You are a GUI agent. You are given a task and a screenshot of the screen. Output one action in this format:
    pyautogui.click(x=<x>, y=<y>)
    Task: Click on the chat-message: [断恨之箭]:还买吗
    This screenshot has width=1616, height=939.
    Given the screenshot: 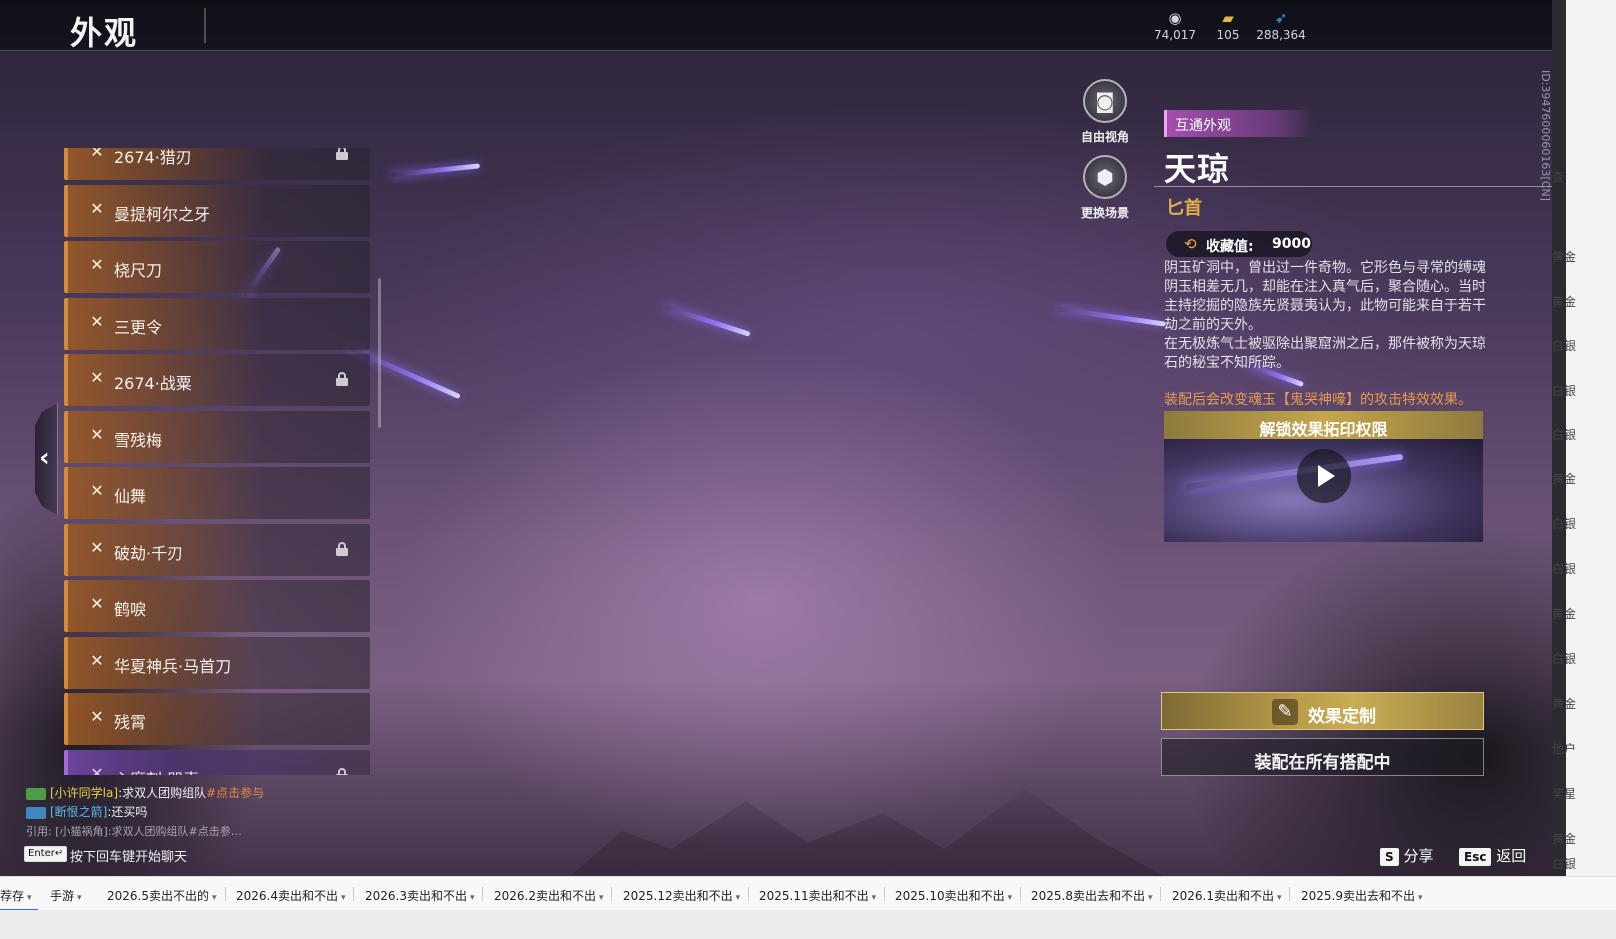 What is the action you would take?
    pyautogui.click(x=86, y=811)
    